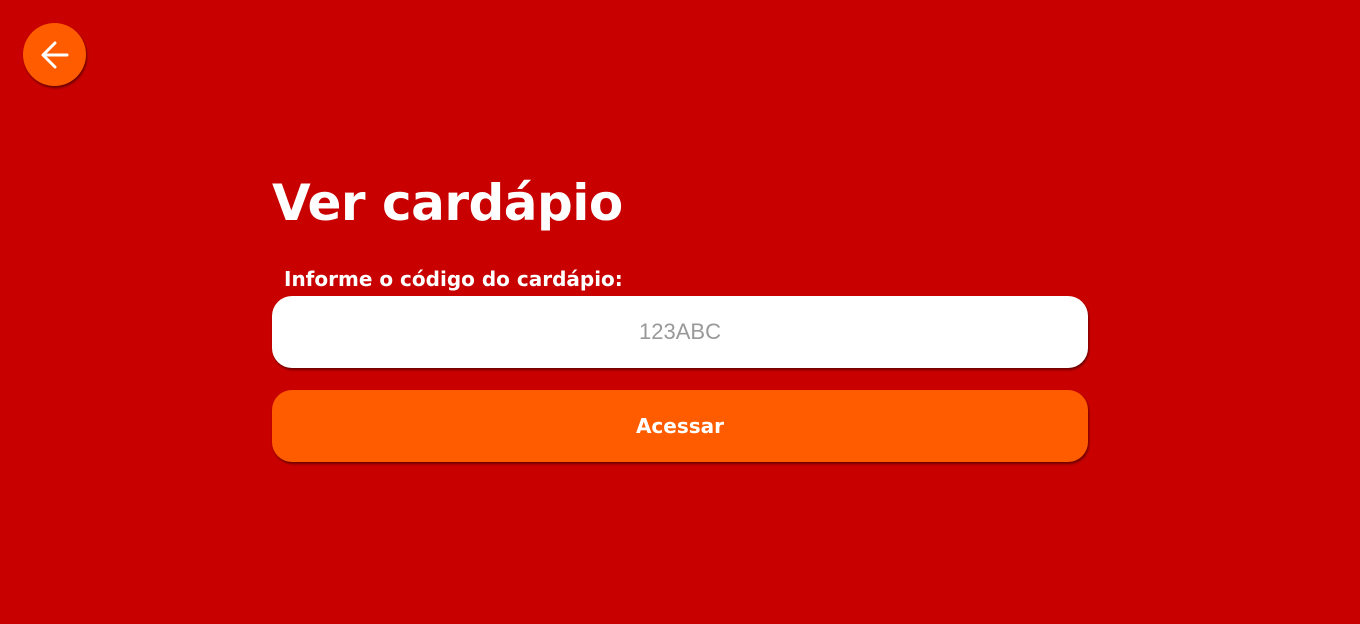  Describe the element at coordinates (680, 426) in the screenshot. I see `access-button: Acessar` at that location.